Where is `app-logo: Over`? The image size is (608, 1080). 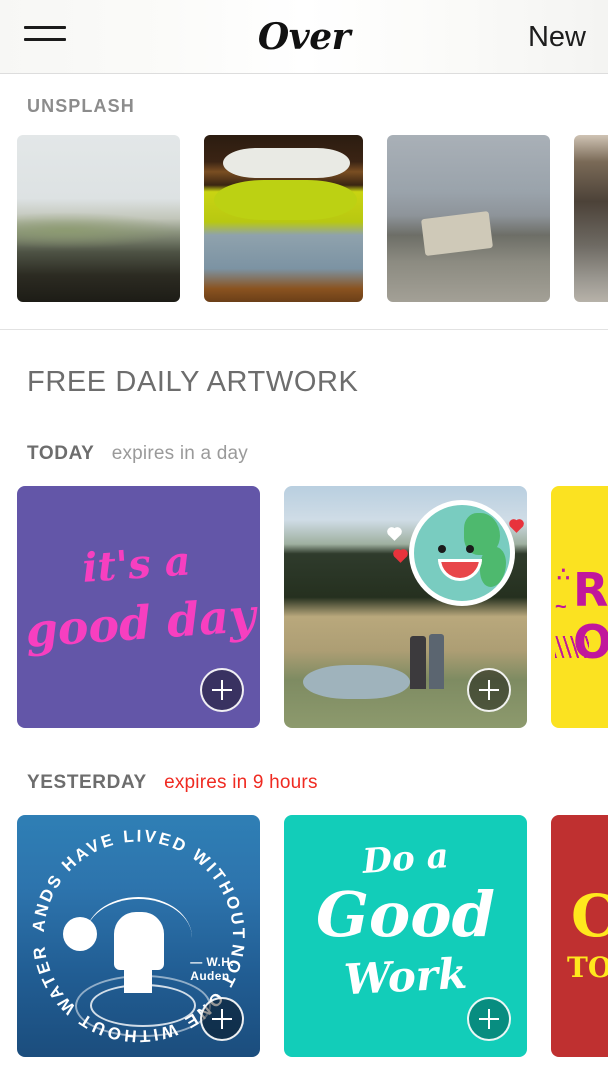
app-logo: Over is located at coordinates (304, 36).